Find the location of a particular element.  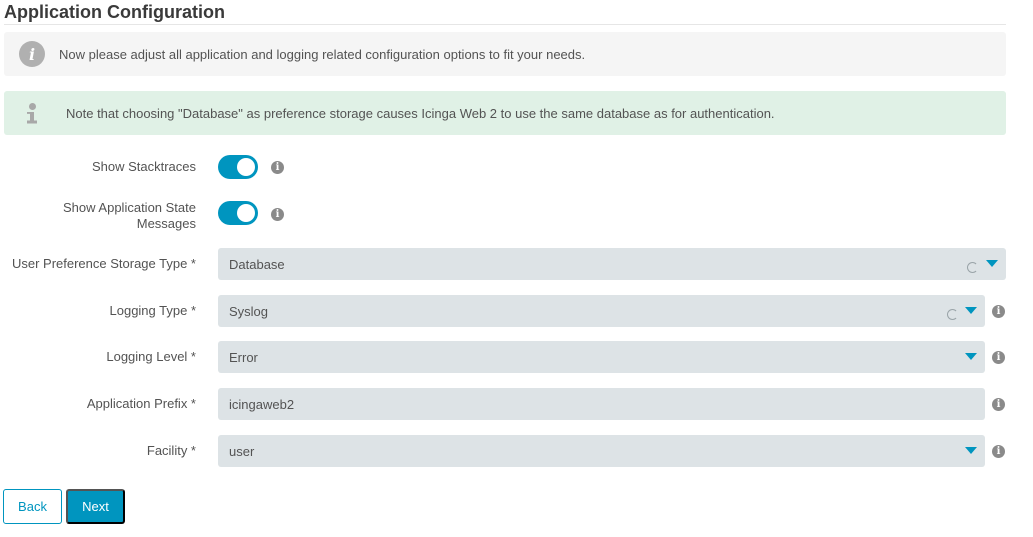

logging-type-select: Syslog is located at coordinates (601, 311).